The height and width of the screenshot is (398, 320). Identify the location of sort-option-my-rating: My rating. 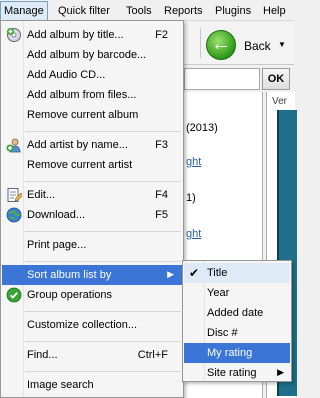
(237, 353).